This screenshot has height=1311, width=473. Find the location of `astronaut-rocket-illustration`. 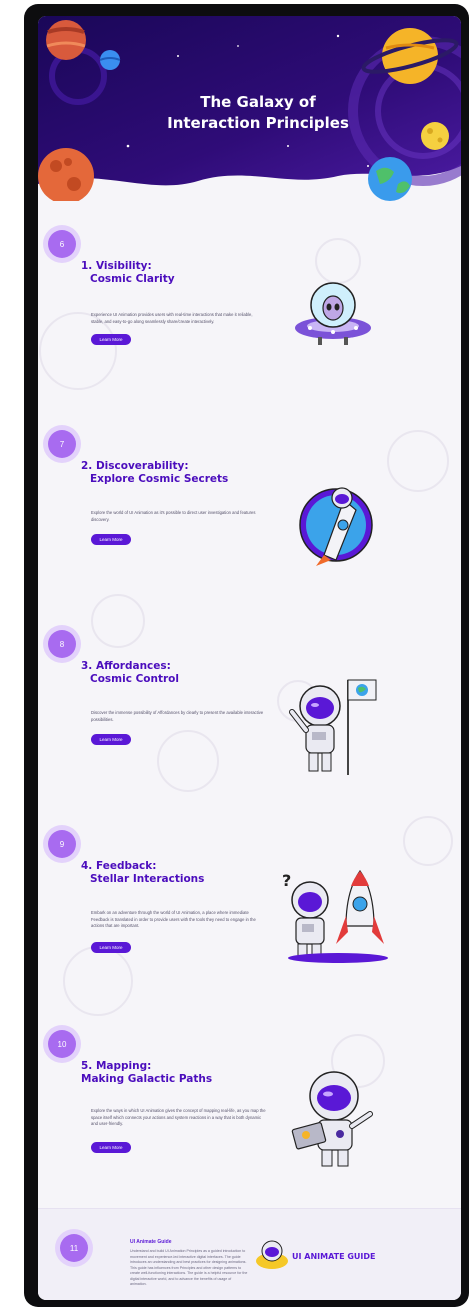

astronaut-rocket-illustration is located at coordinates (336, 526).